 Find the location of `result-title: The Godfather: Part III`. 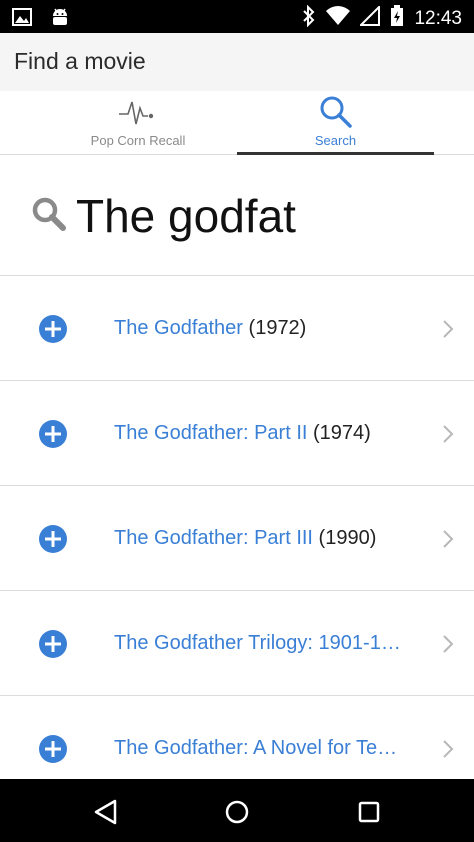

result-title: The Godfather: Part III is located at coordinates (213, 538).